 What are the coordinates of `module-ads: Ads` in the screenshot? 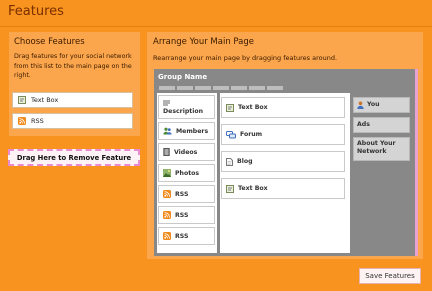 It's located at (381, 125).